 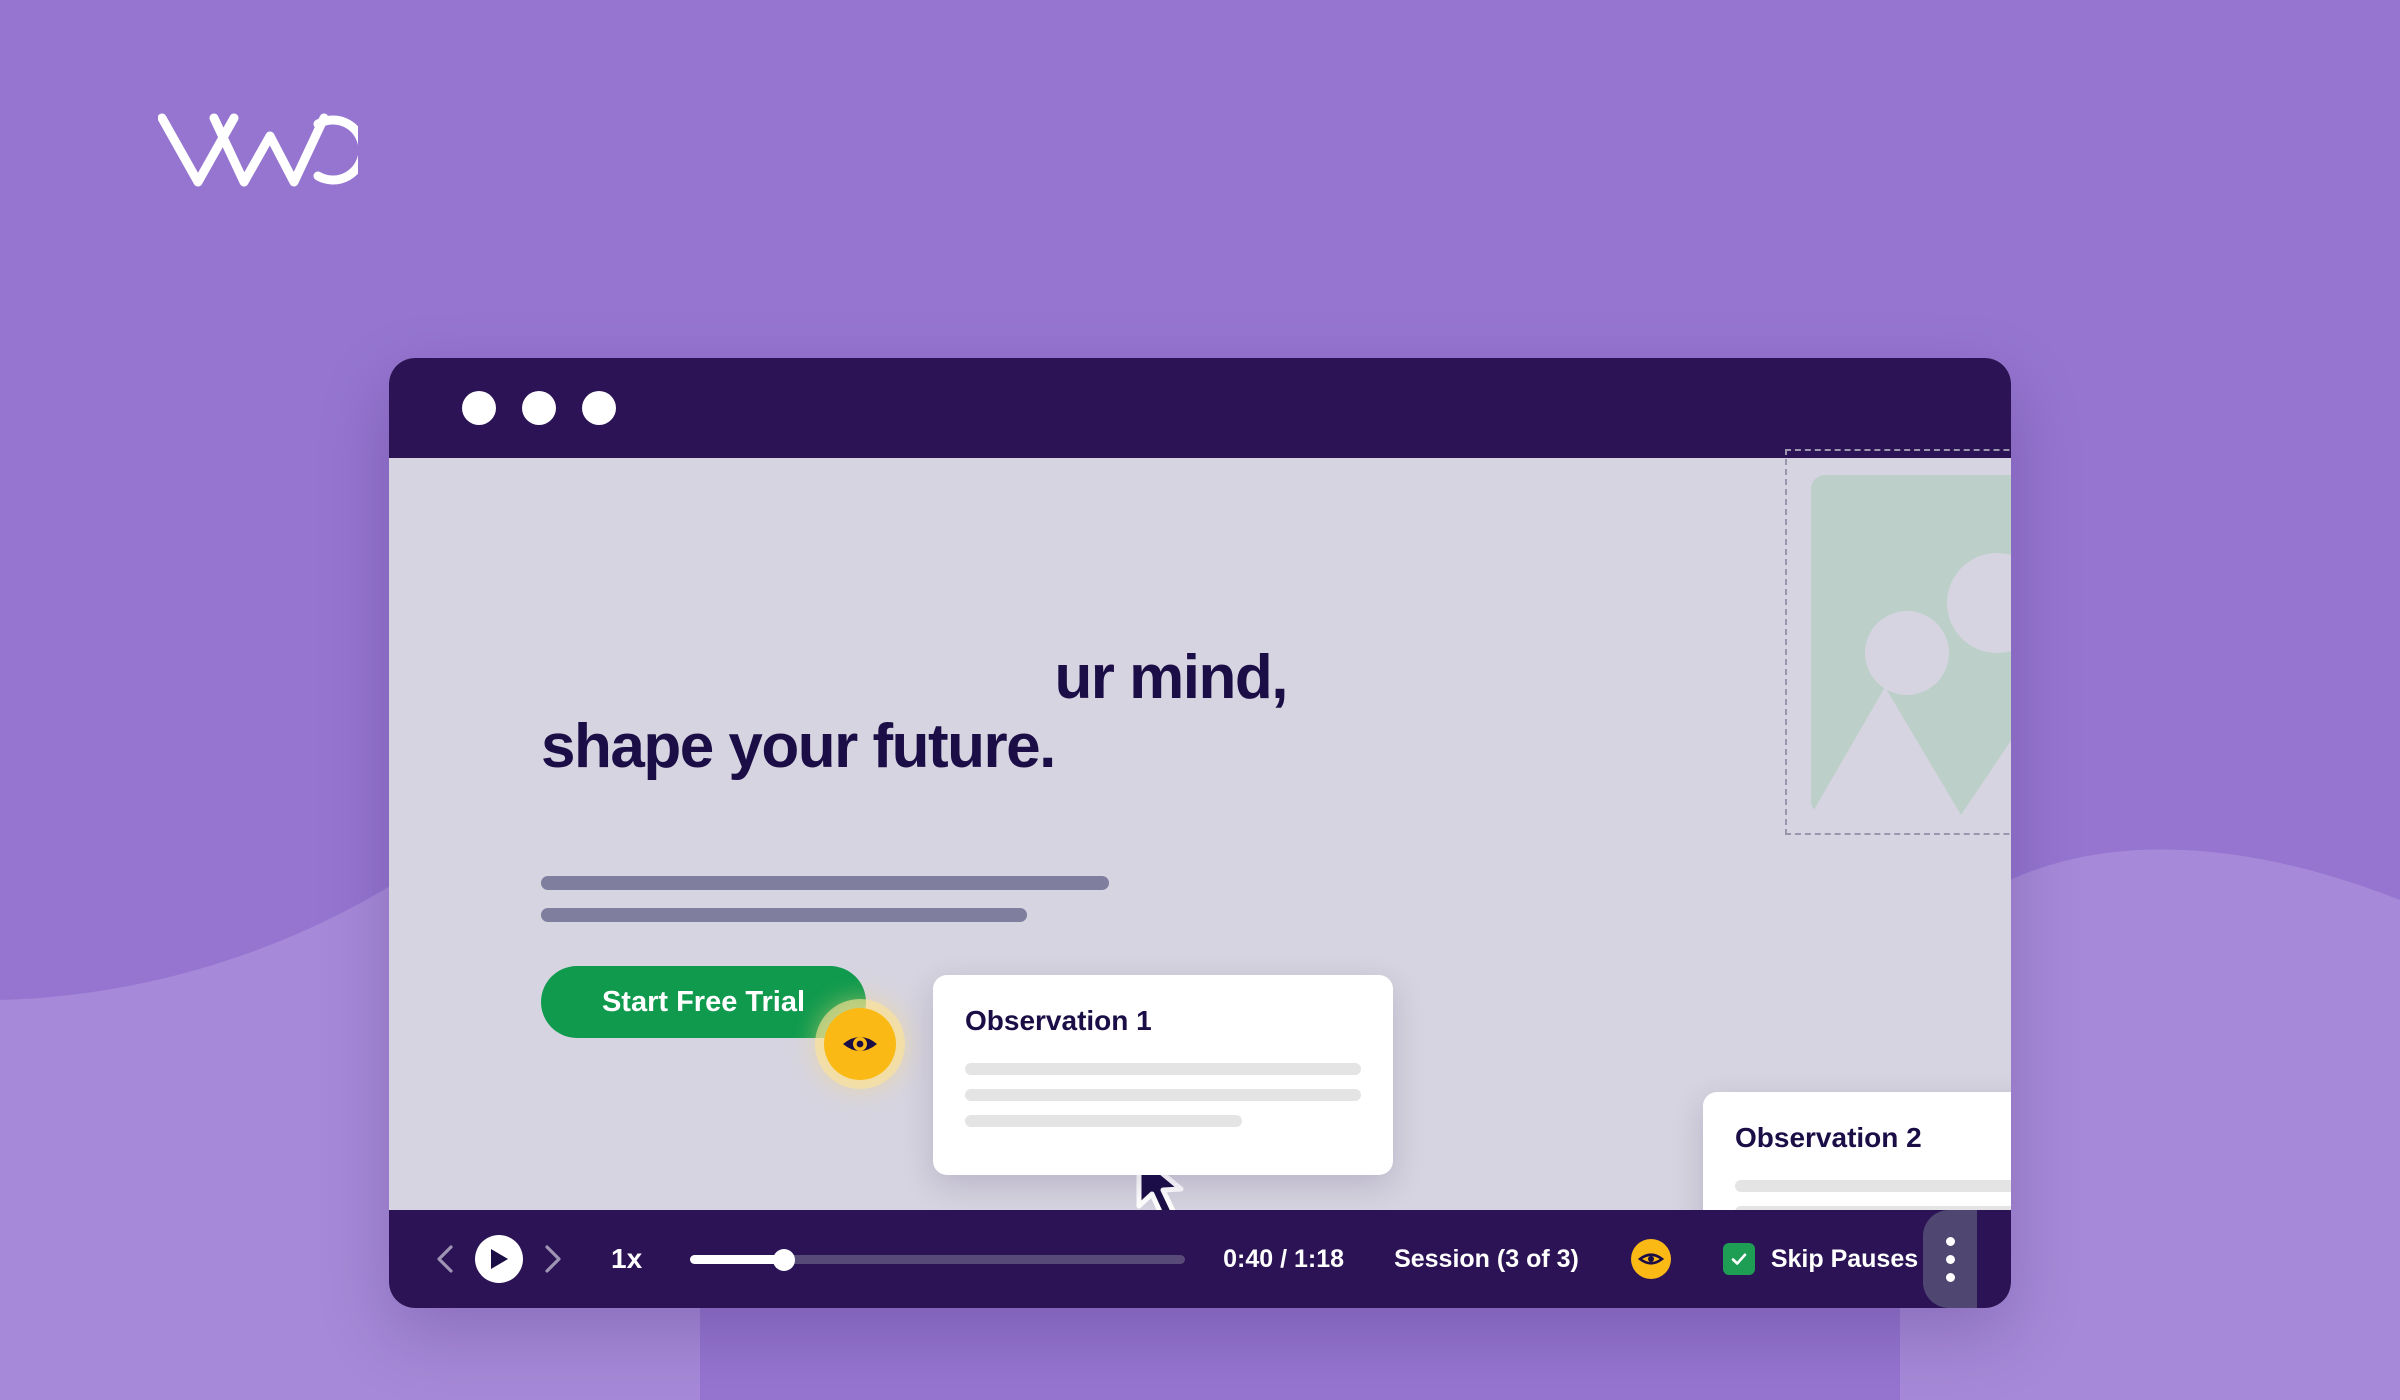 What do you see at coordinates (1200, 408) in the screenshot?
I see `window-titlebar` at bounding box center [1200, 408].